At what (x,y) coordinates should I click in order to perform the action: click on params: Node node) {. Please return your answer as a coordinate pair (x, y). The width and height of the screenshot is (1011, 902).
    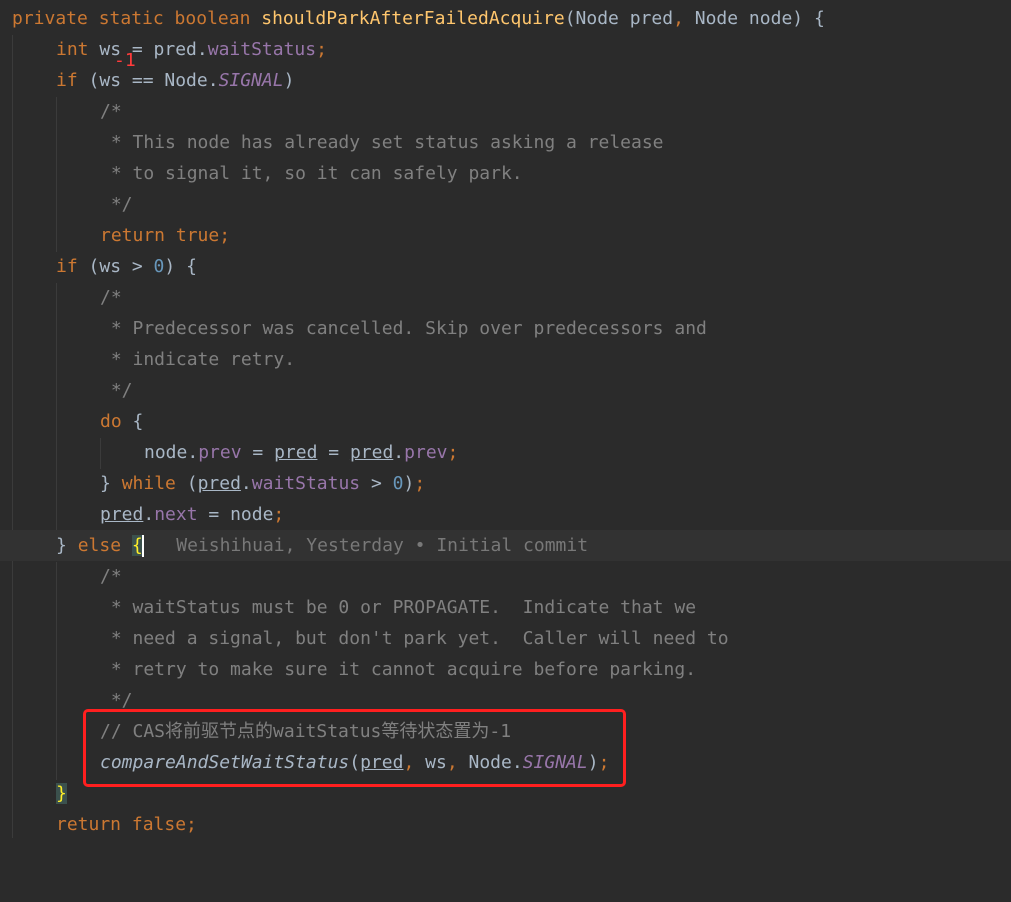
    Looking at the image, I should click on (754, 18).